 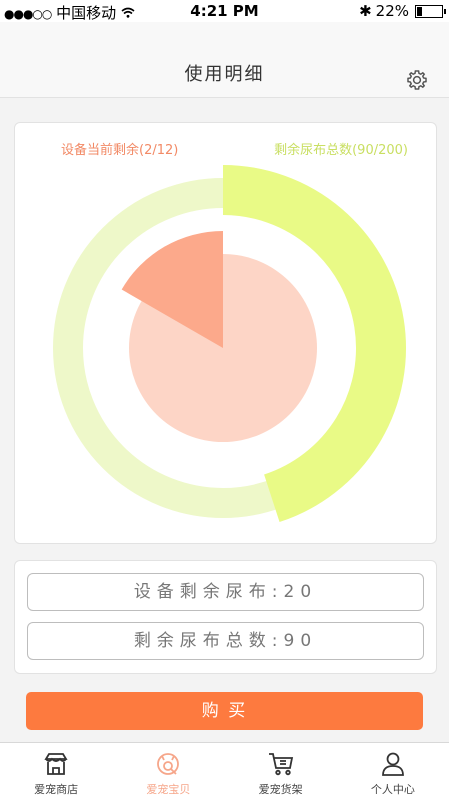 What do you see at coordinates (392, 789) in the screenshot?
I see `tab-profile-label: 个人中心` at bounding box center [392, 789].